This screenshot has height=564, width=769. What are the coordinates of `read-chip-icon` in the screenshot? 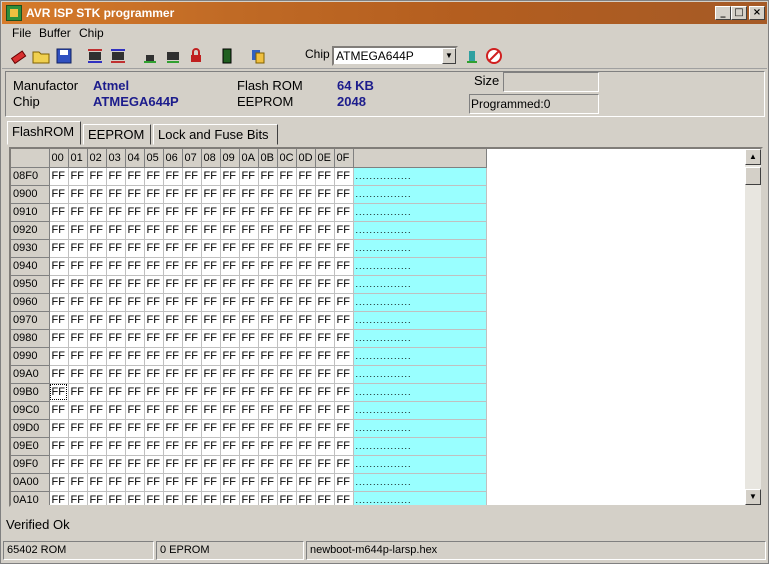 It's located at (95, 56).